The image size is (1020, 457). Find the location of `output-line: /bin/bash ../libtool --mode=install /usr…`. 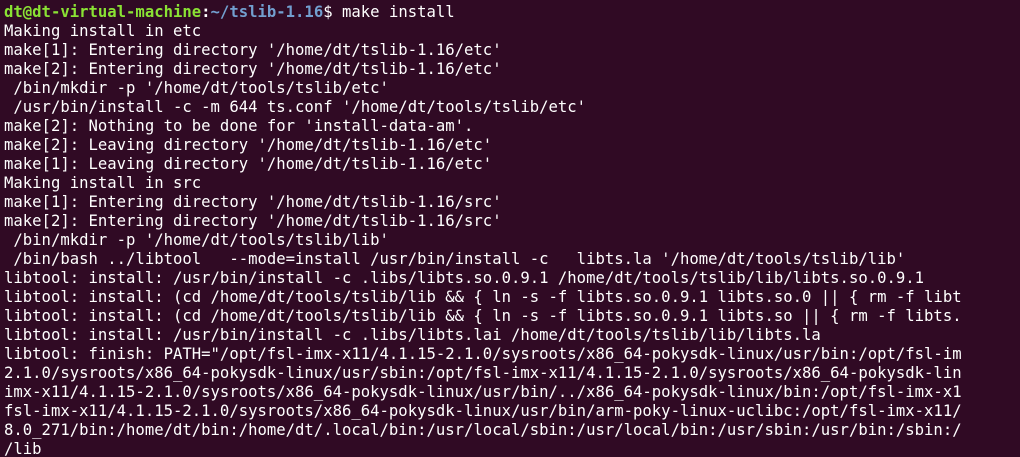

output-line: /bin/bash ../libtool --mode=install /usr… is located at coordinates (455, 259).